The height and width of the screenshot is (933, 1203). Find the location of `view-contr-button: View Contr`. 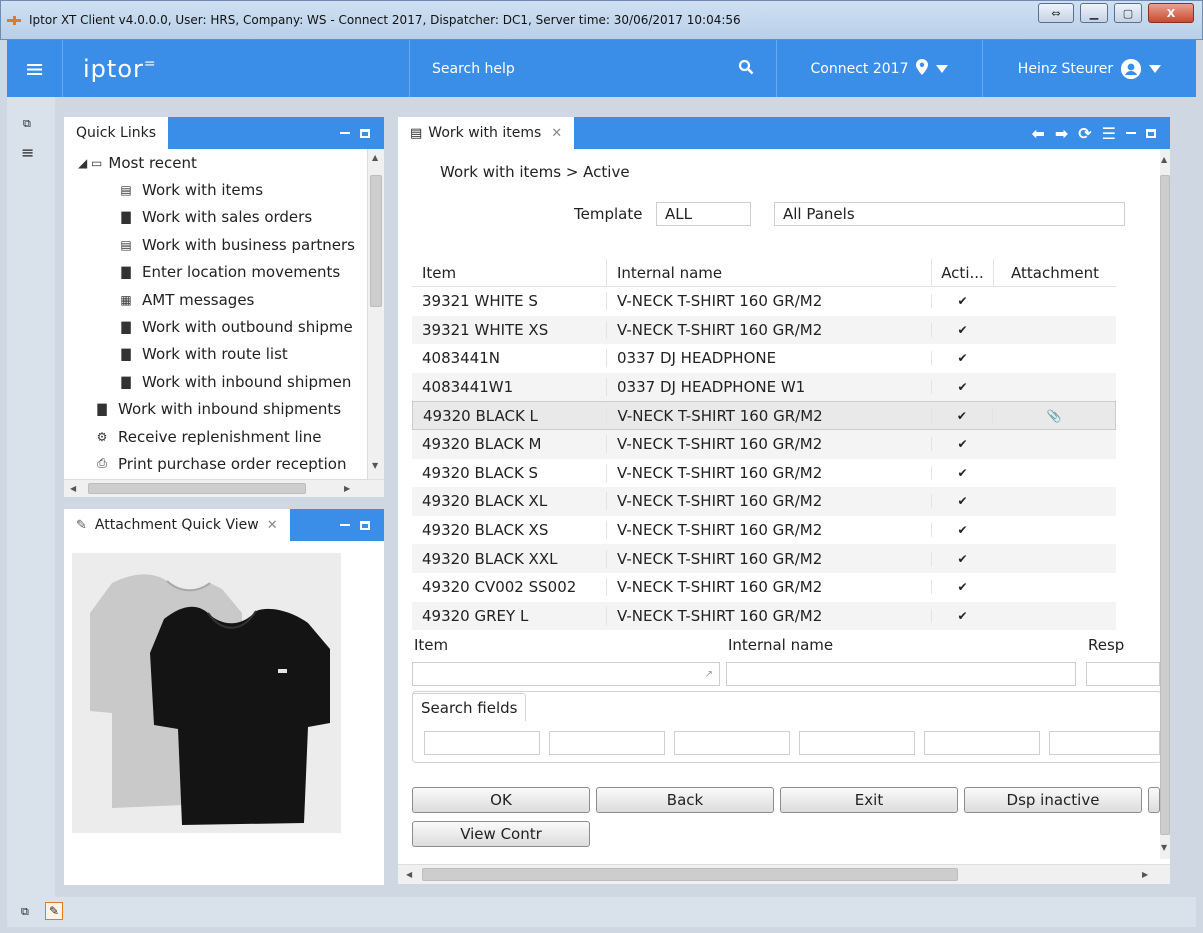

view-contr-button: View Contr is located at coordinates (501, 834).